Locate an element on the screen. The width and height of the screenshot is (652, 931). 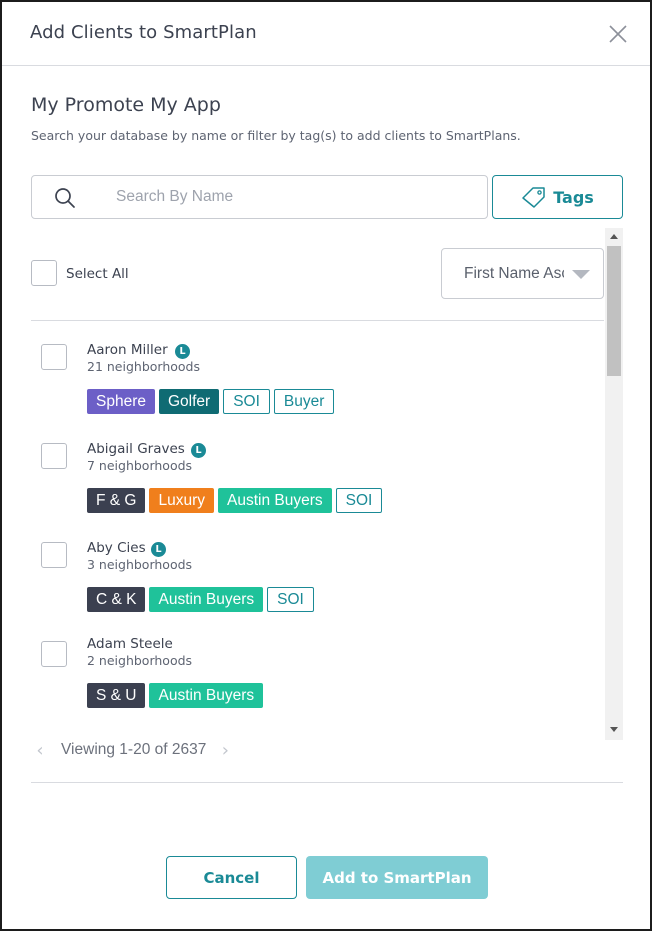
scrollbar-thumb is located at coordinates (614, 311).